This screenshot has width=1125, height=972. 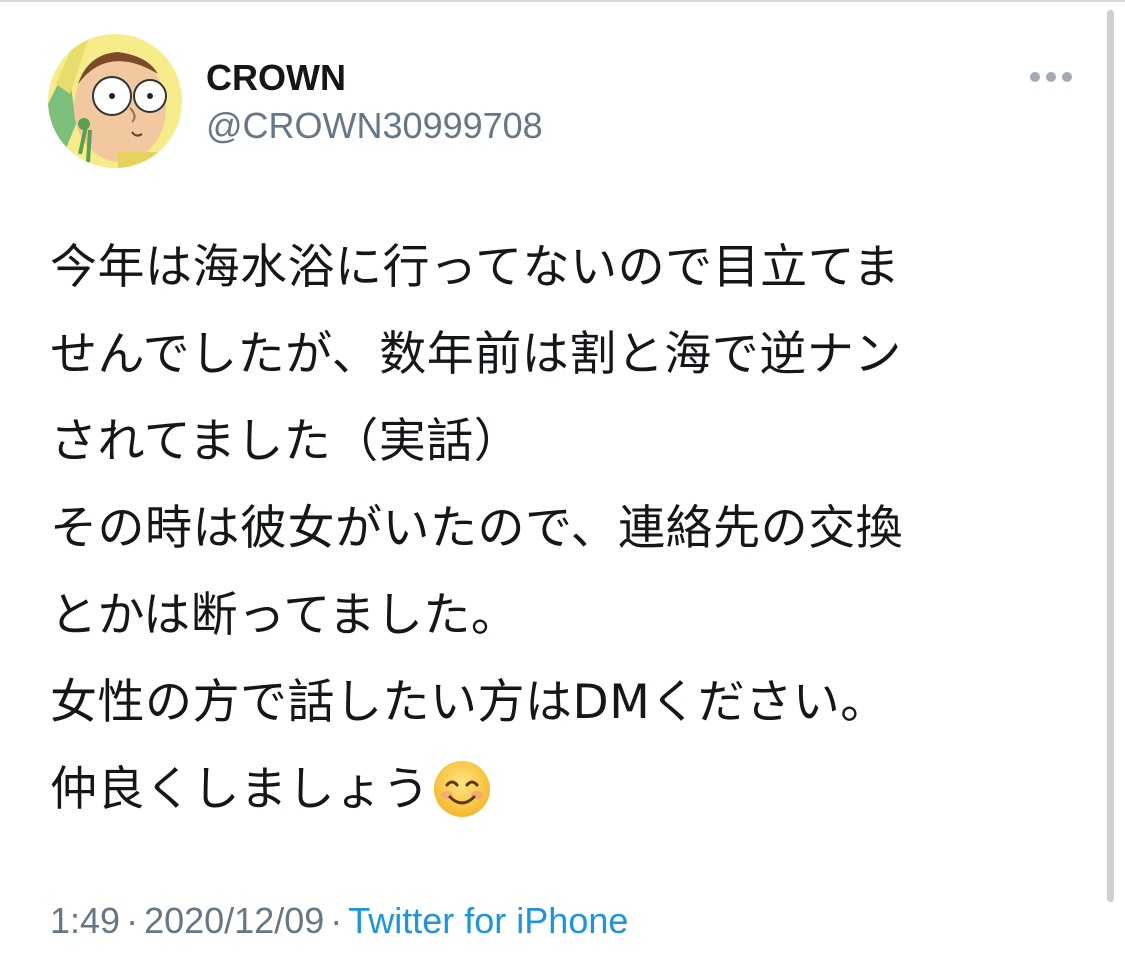 I want to click on tweet-line-last: 仲良くしましょう, so click(x=570, y=789).